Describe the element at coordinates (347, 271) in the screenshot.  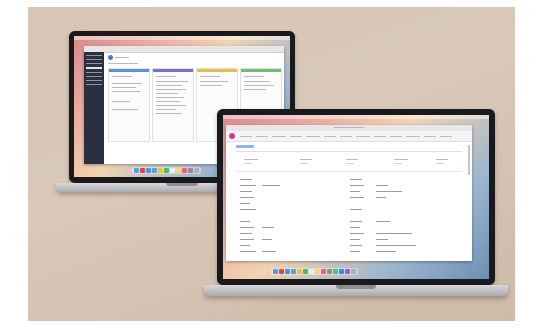
I see `podcasts-icon` at that location.